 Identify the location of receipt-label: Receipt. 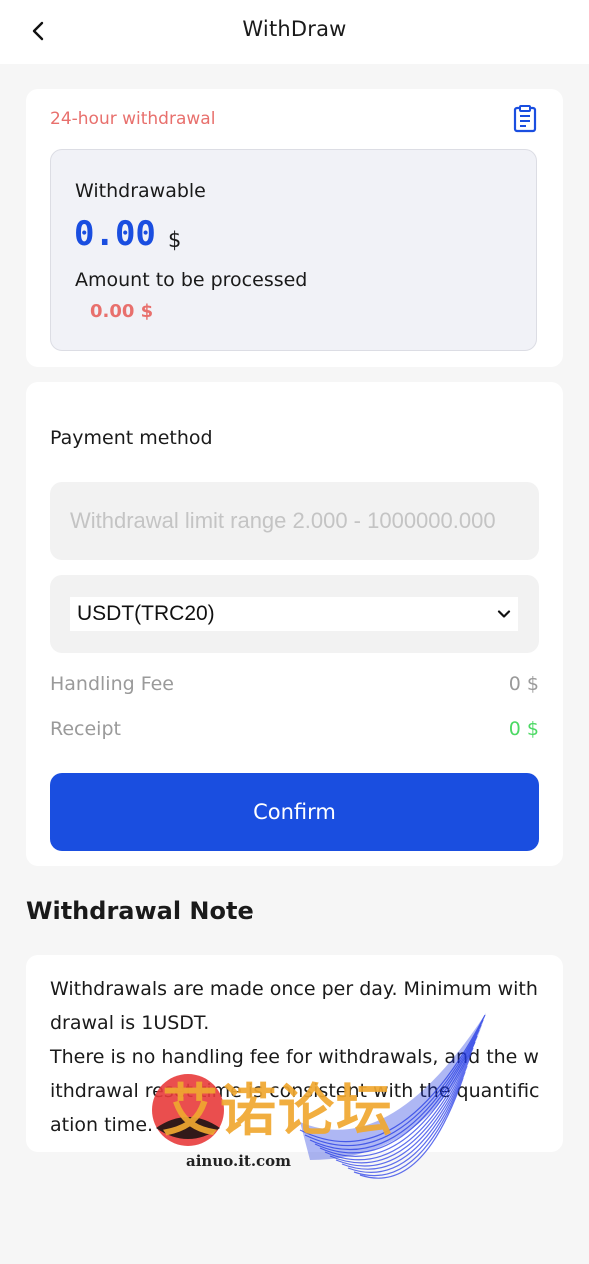
(85, 729).